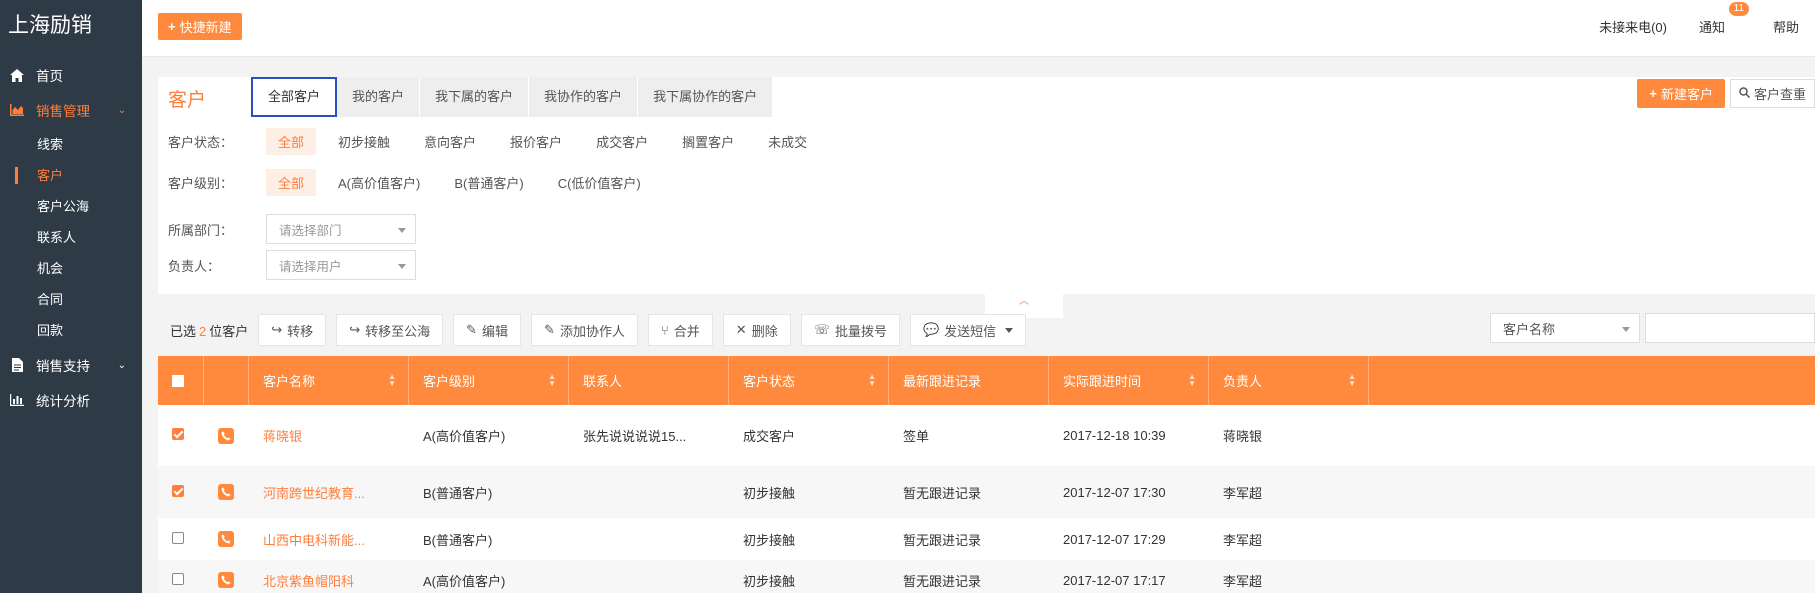 The width and height of the screenshot is (1815, 593). What do you see at coordinates (17, 75) in the screenshot?
I see `home-icon` at bounding box center [17, 75].